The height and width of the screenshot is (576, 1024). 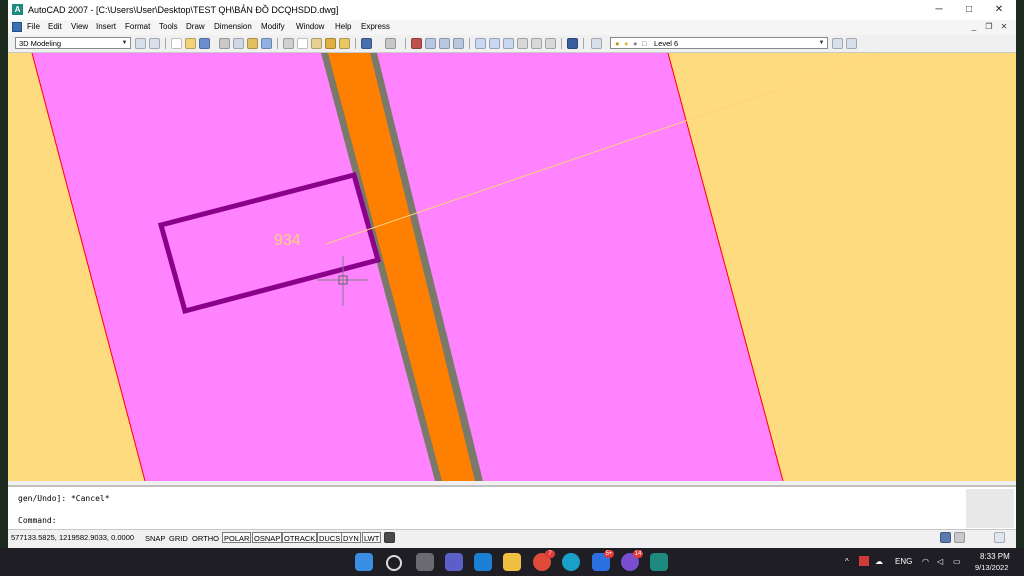 I want to click on paste-icon, so click(x=316, y=43).